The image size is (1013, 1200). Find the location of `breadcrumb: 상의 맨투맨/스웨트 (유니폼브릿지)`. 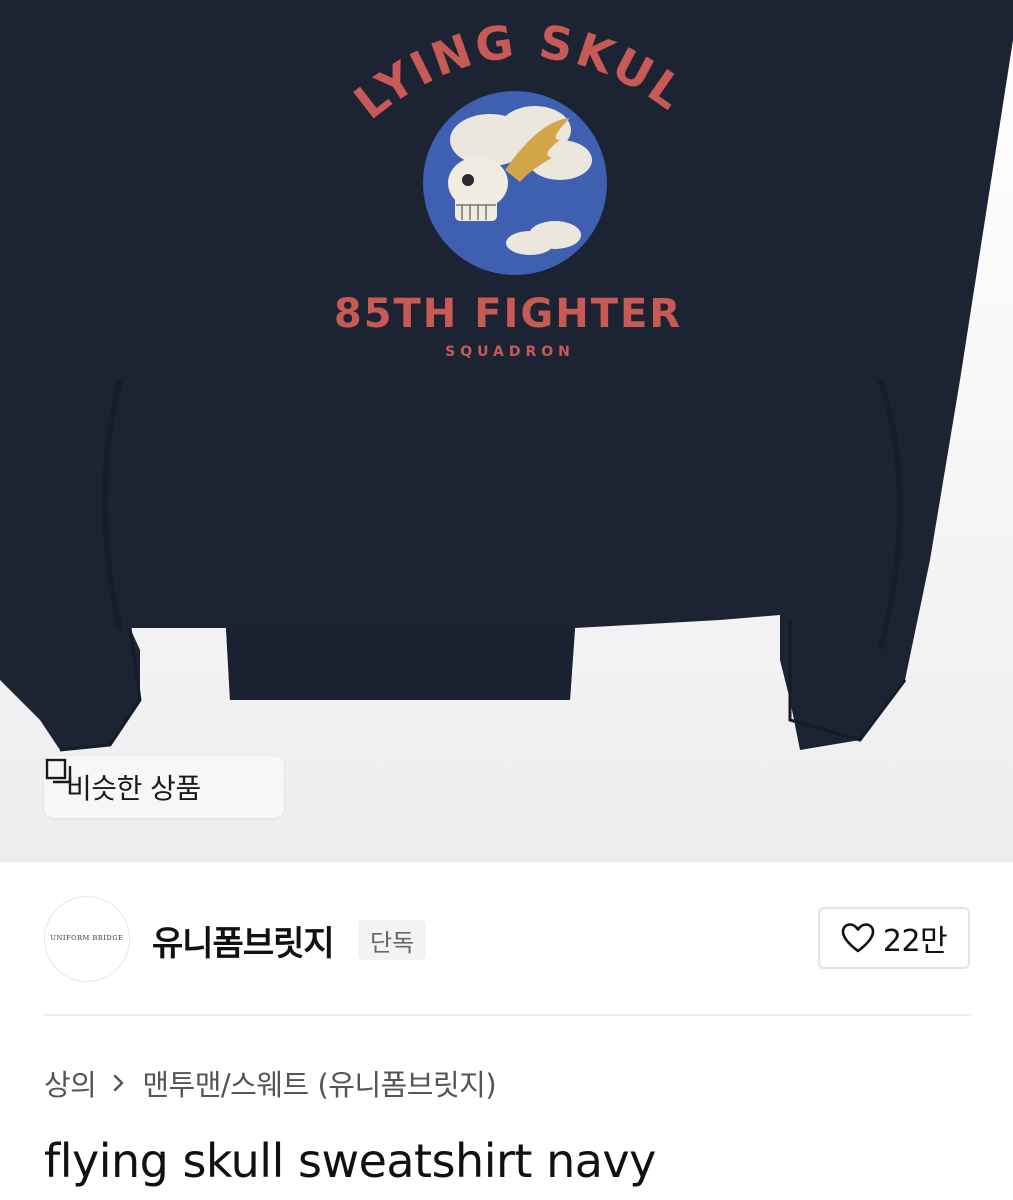

breadcrumb: 상의 맨투맨/스웨트 (유니폼브릿지) is located at coordinates (270, 1083).